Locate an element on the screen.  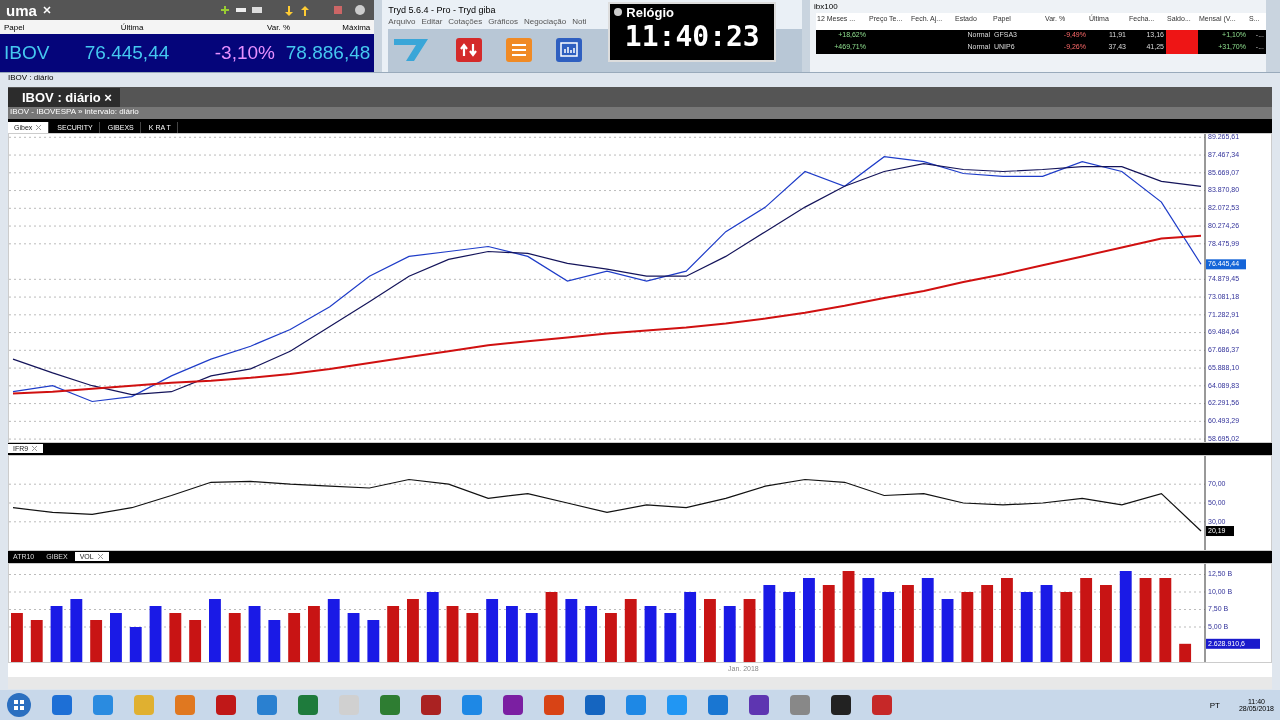
column-header: Máxima is located at coordinates (334, 27).